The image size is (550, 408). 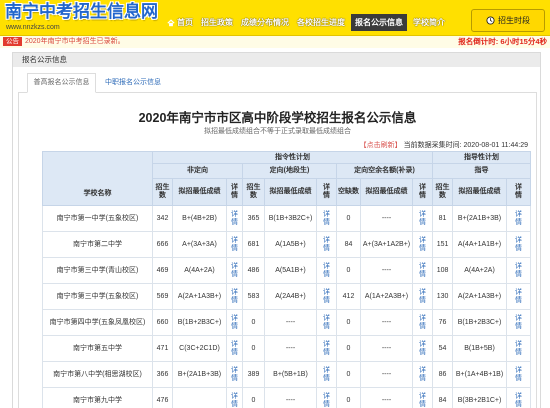 I want to click on guidance-min-score-cell: A(2A+1A3B+), so click(x=480, y=296).